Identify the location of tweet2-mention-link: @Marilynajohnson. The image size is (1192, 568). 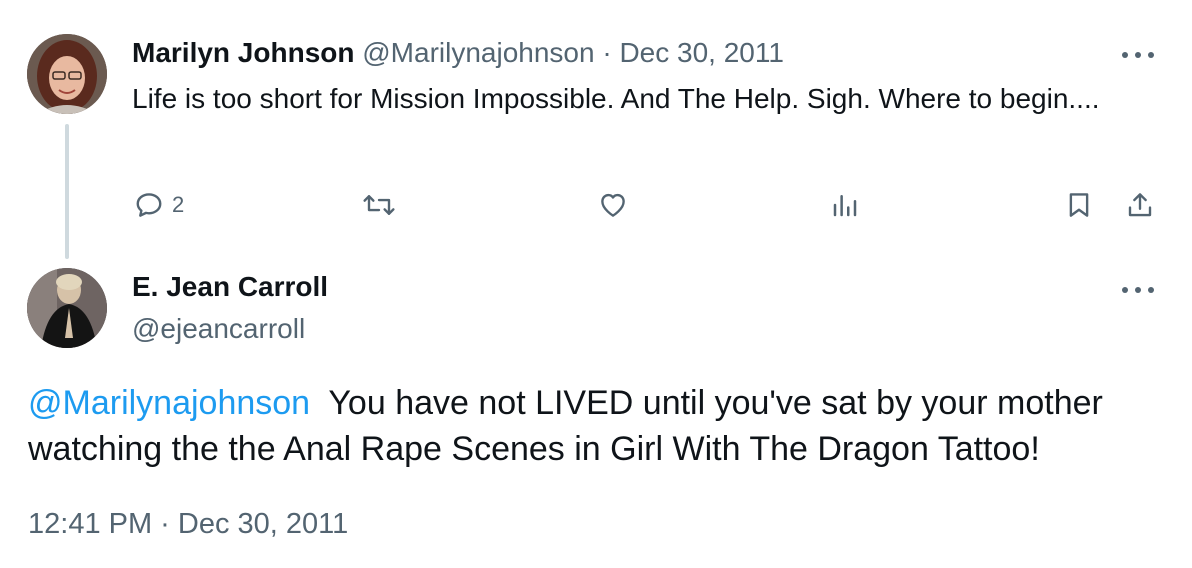
(169, 403).